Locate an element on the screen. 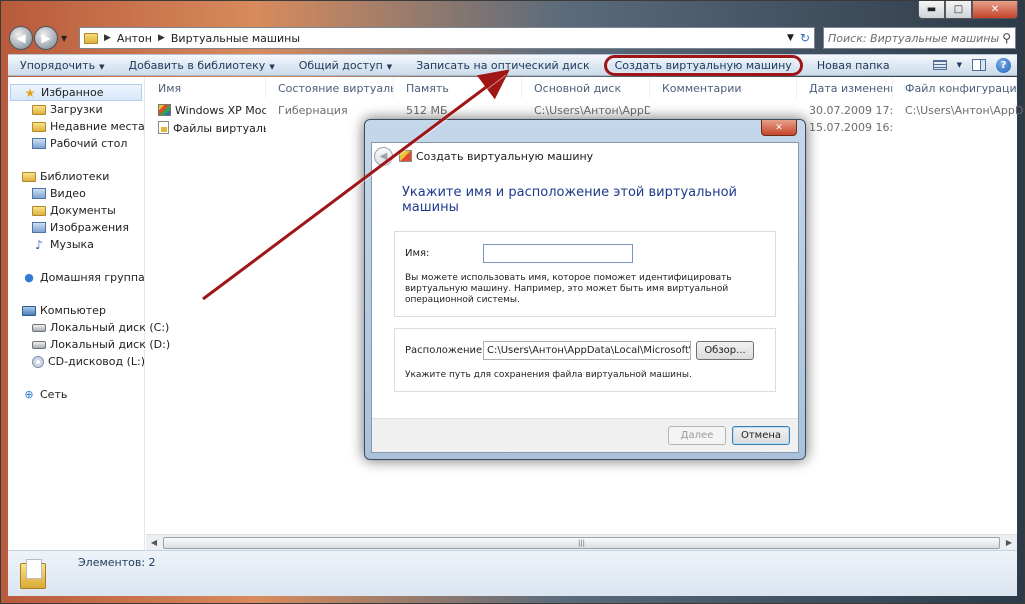  sidebar-item-libraries: Библиотеки is located at coordinates (76, 176).